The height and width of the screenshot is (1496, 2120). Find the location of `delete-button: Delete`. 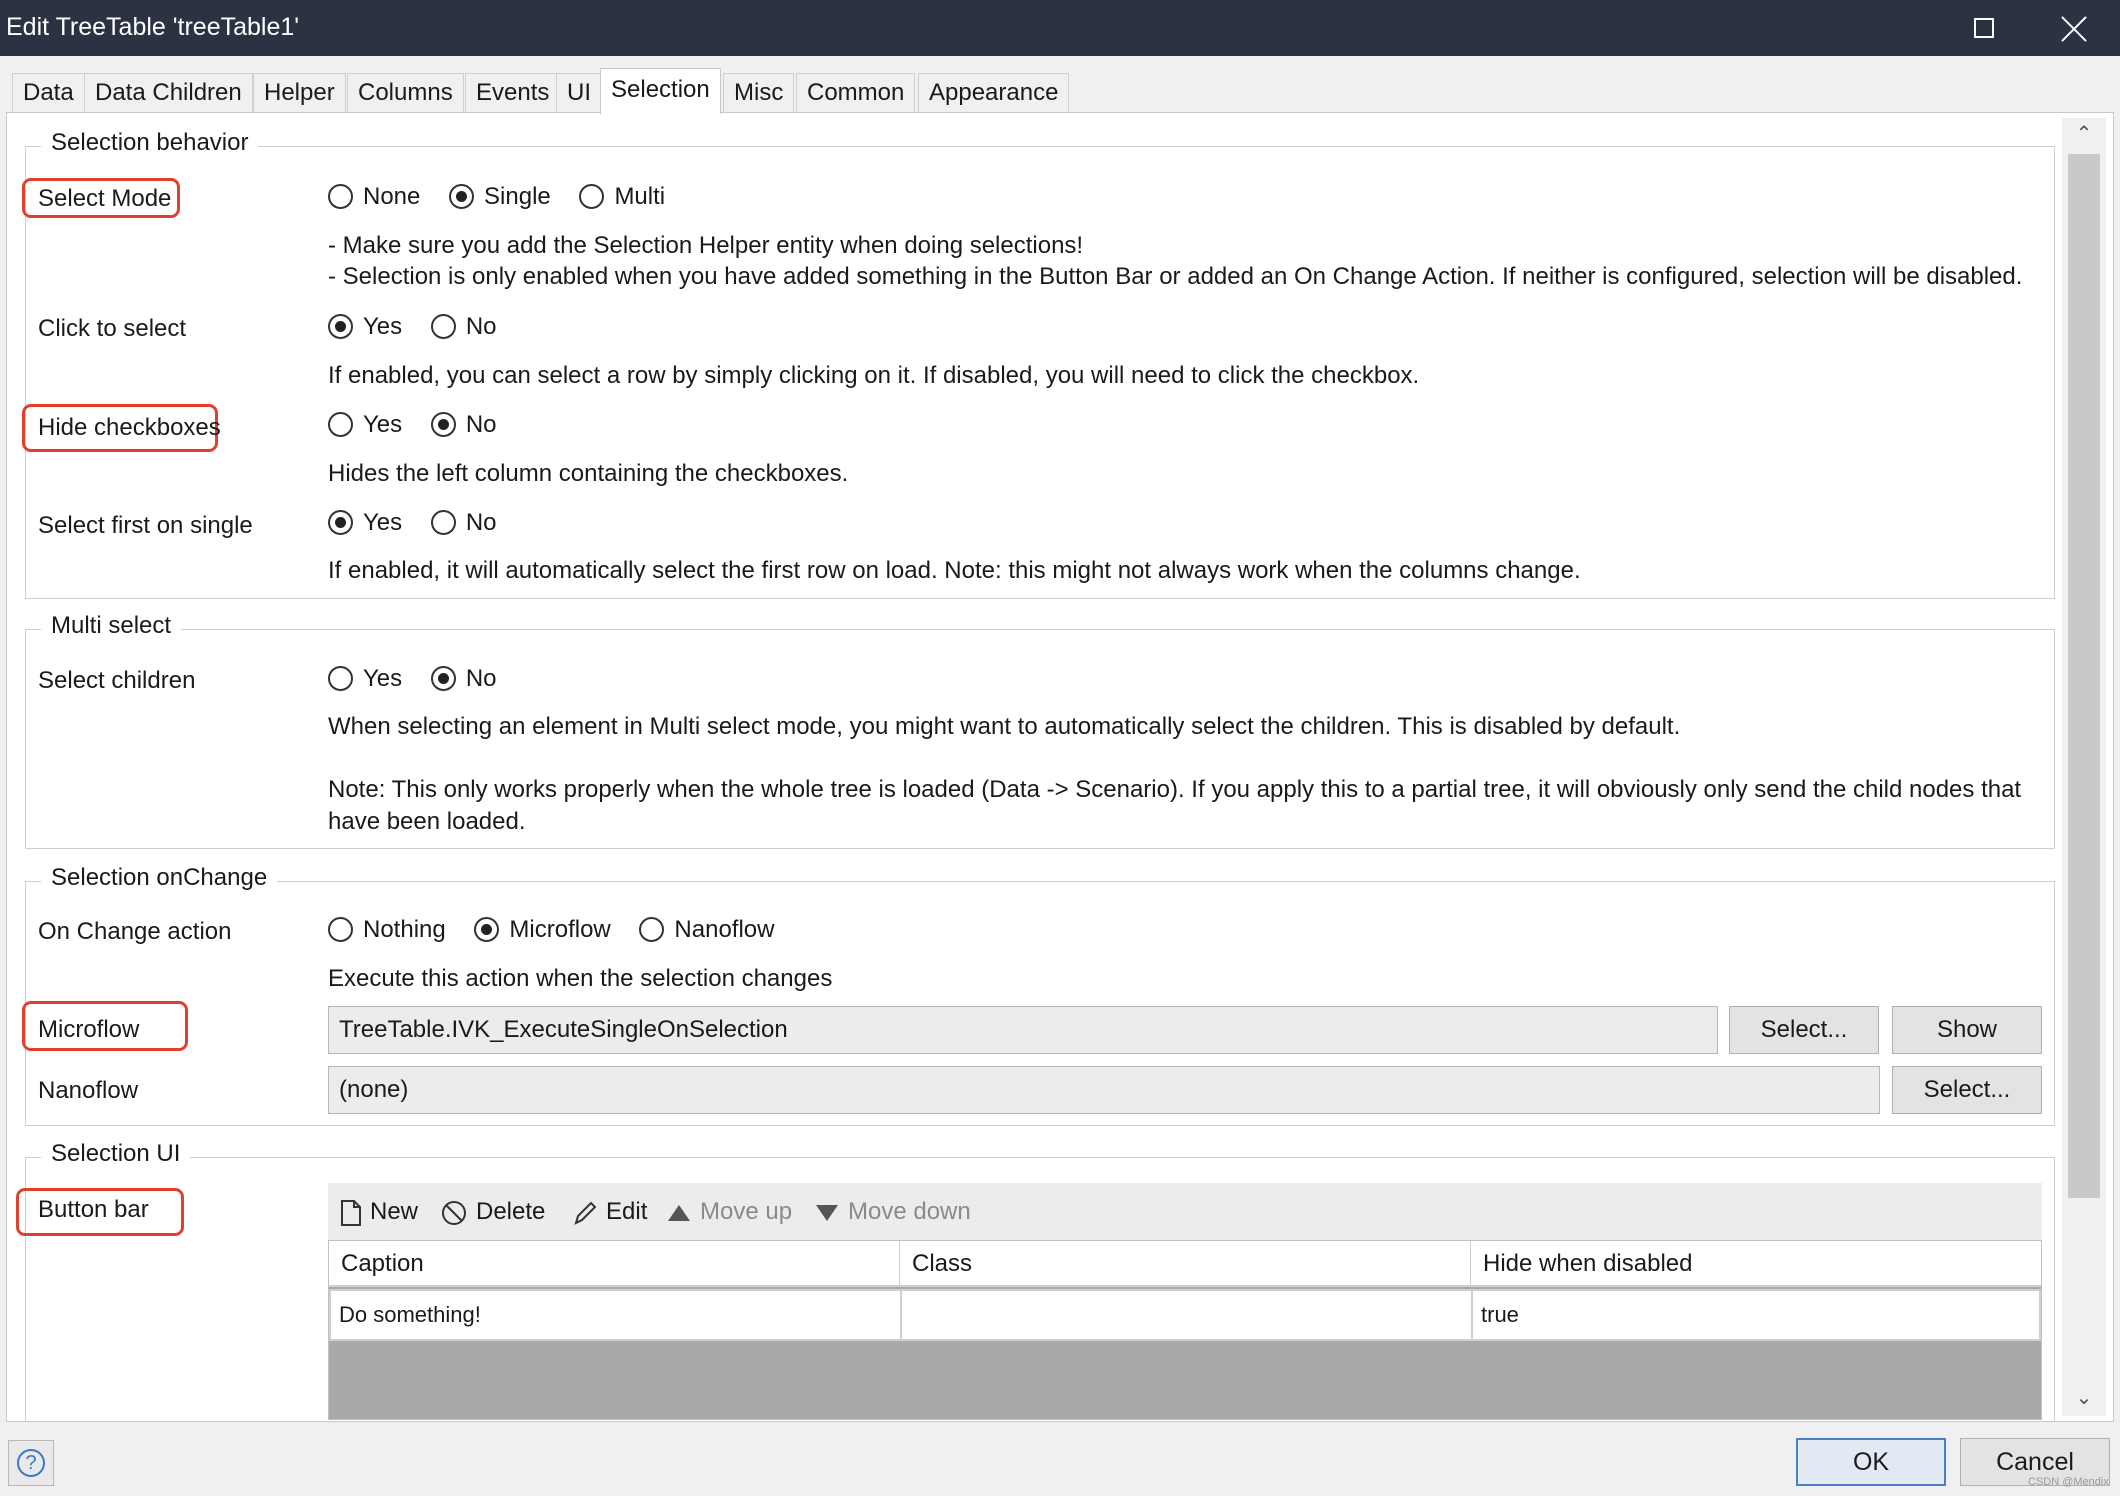

delete-button: Delete is located at coordinates (492, 1212).